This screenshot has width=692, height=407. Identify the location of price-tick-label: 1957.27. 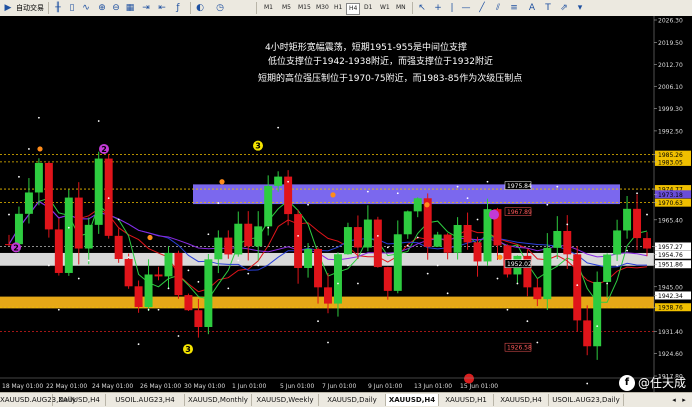
(670, 247).